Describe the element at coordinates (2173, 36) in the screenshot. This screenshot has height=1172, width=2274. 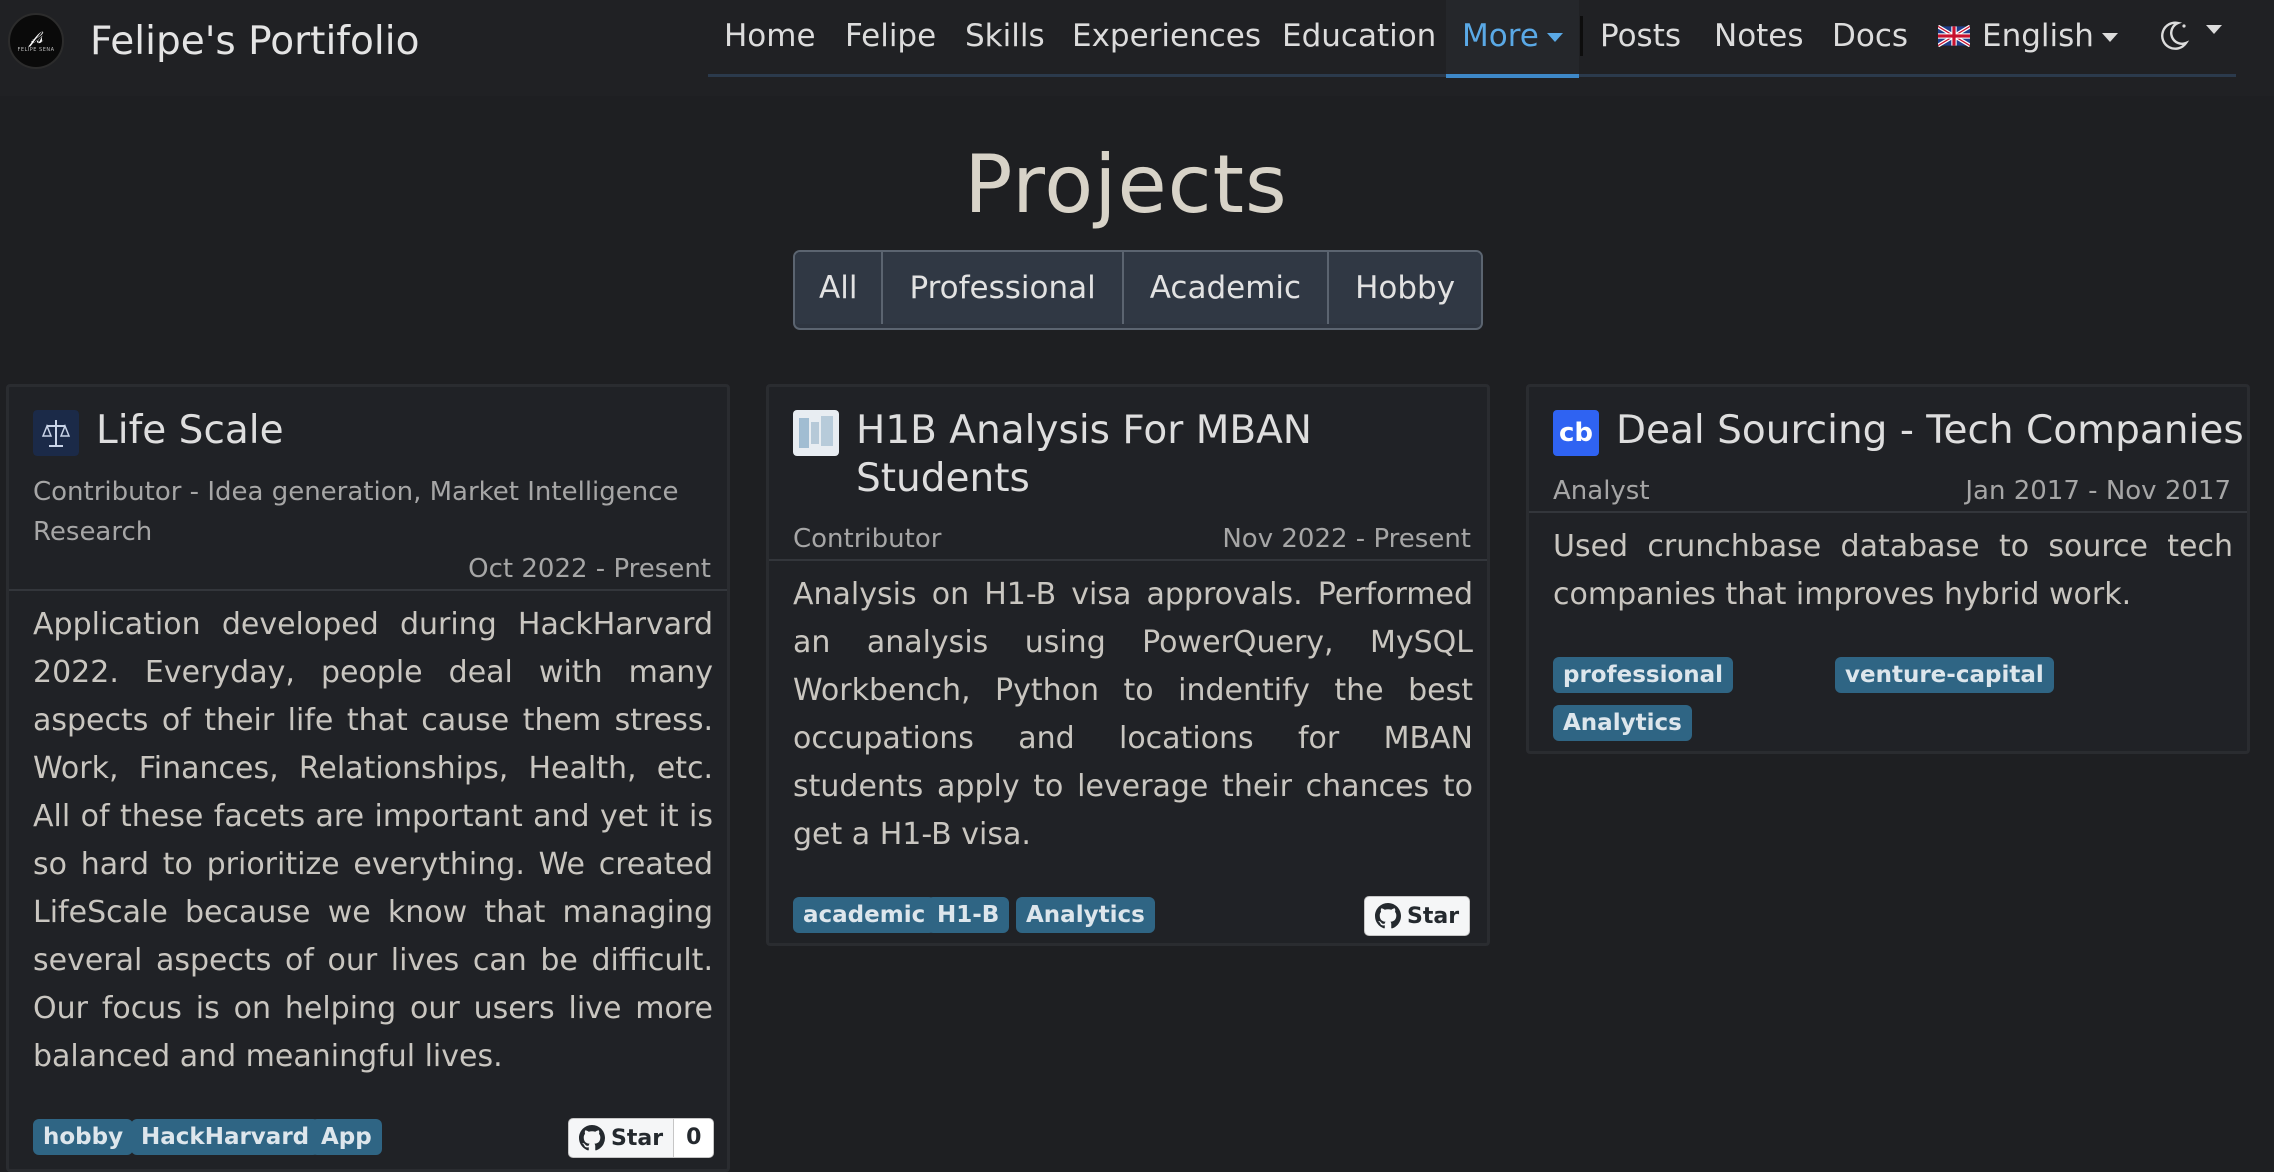
I see `theme-toggle-icon` at that location.